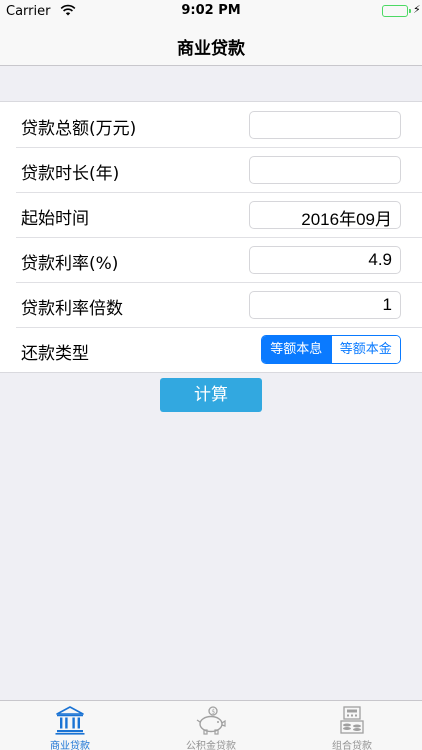 Image resolution: width=422 pixels, height=750 pixels. Describe the element at coordinates (325, 170) in the screenshot. I see `loan-term-input` at that location.